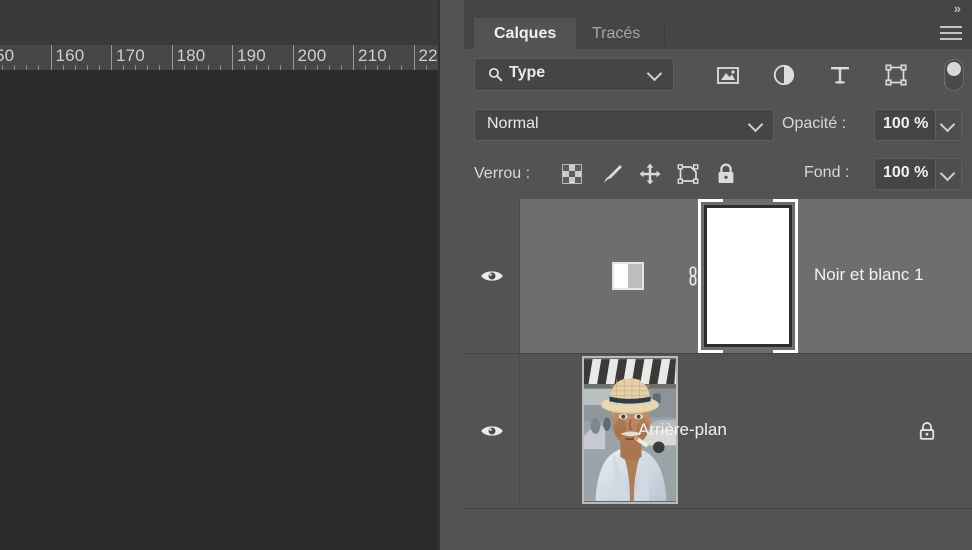 The image size is (972, 550). I want to click on opacity-label: Opacité :, so click(814, 123).